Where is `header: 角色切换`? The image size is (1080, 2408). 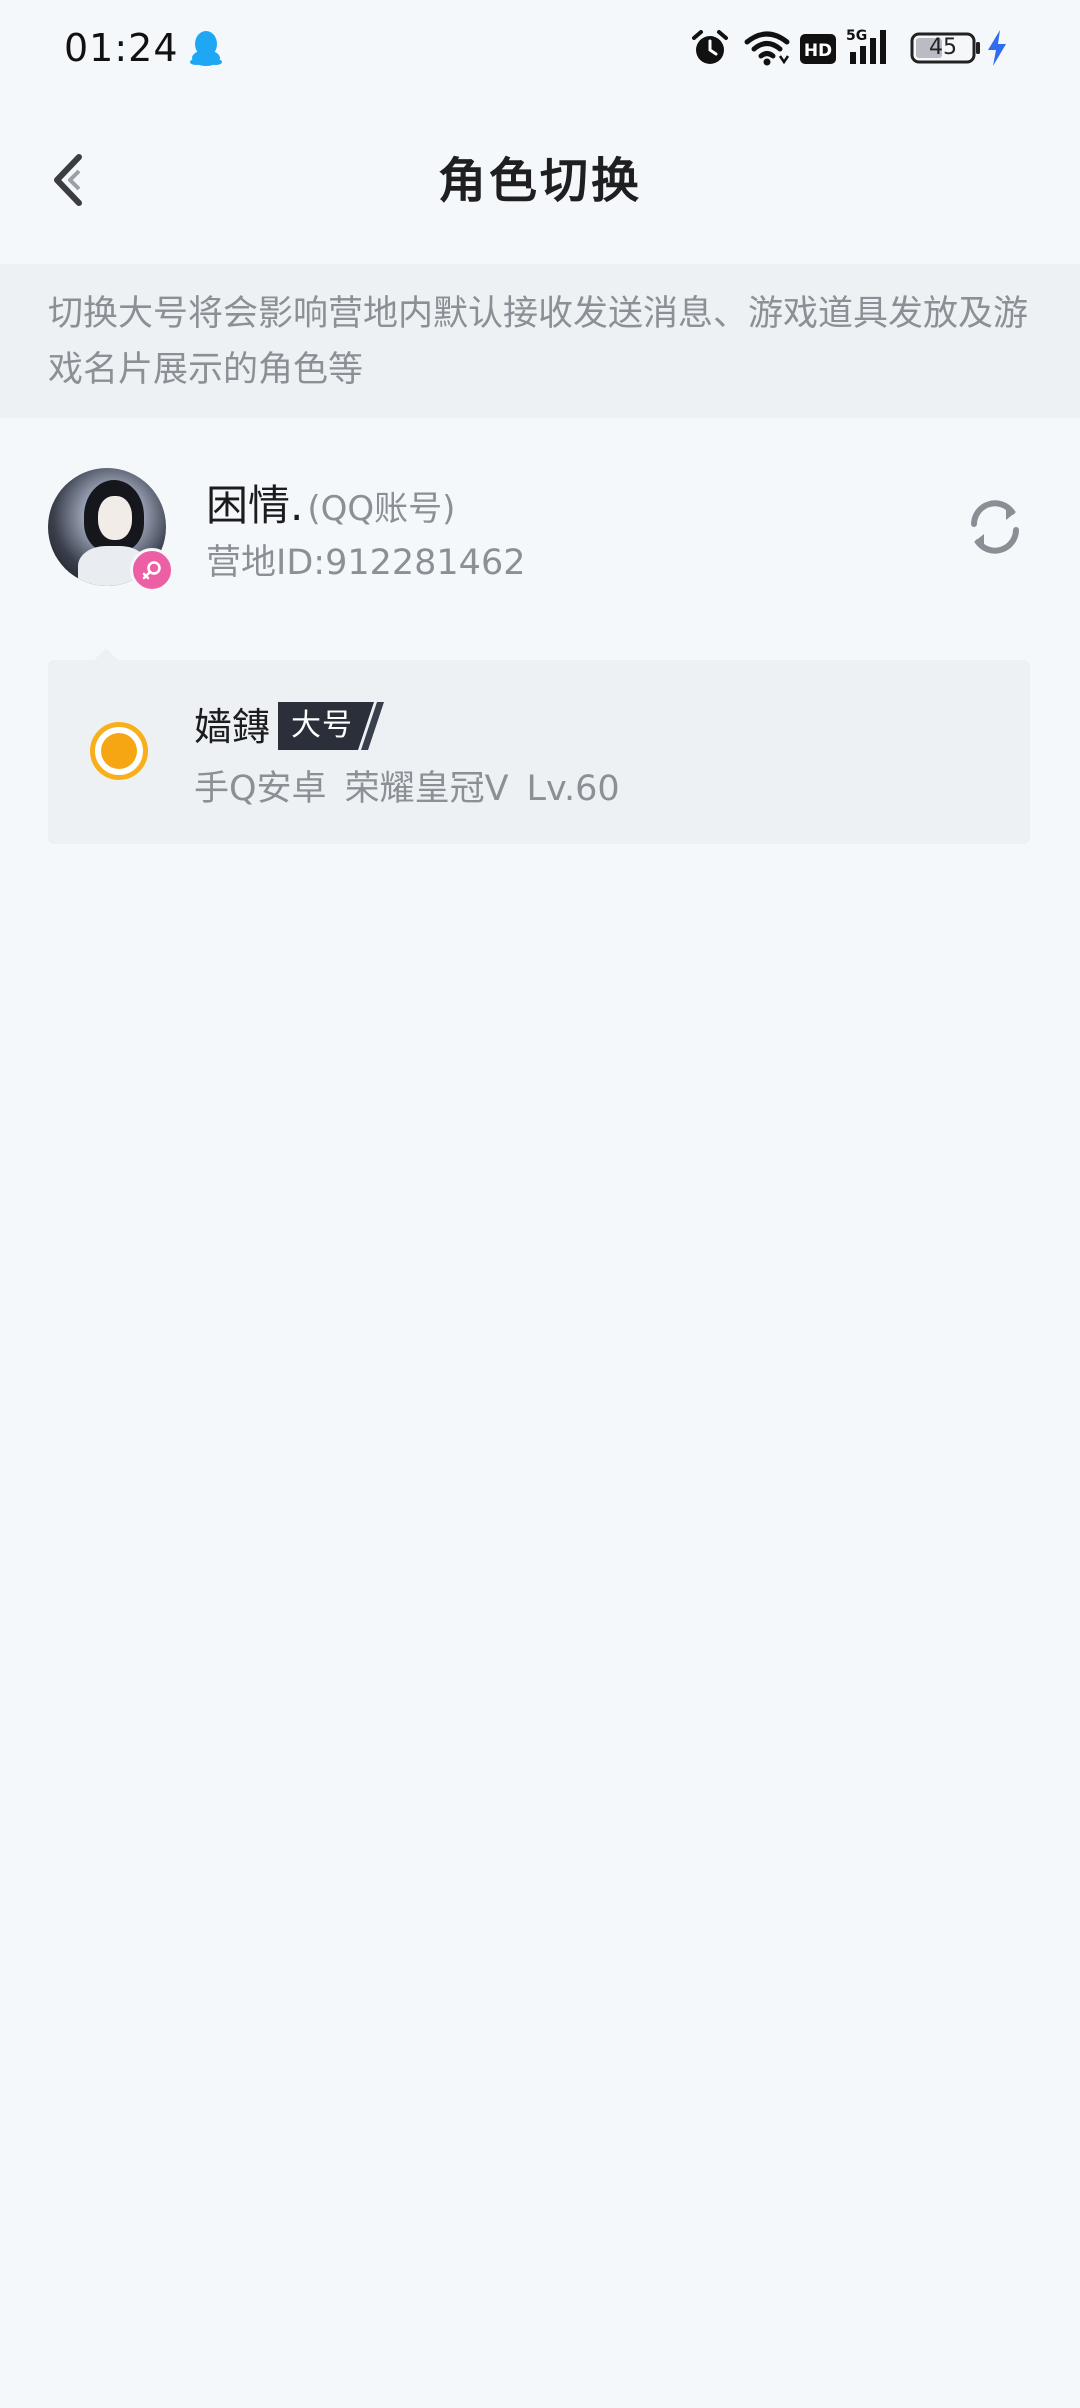 header: 角色切换 is located at coordinates (540, 181).